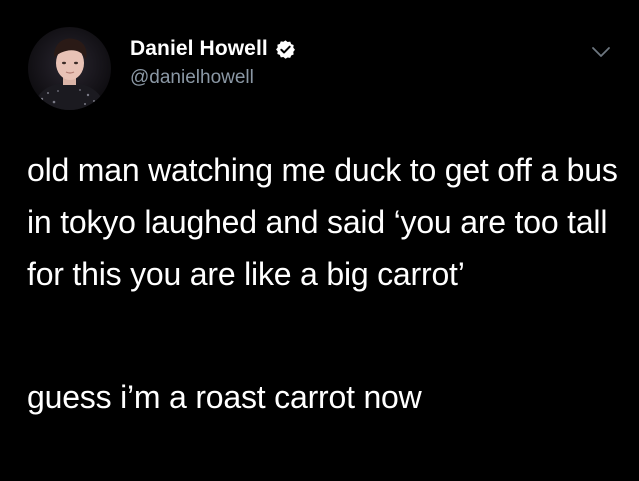 Image resolution: width=639 pixels, height=481 pixels. I want to click on tweet-text-paragraph-2: guess i’m a roast carrot now, so click(224, 397).